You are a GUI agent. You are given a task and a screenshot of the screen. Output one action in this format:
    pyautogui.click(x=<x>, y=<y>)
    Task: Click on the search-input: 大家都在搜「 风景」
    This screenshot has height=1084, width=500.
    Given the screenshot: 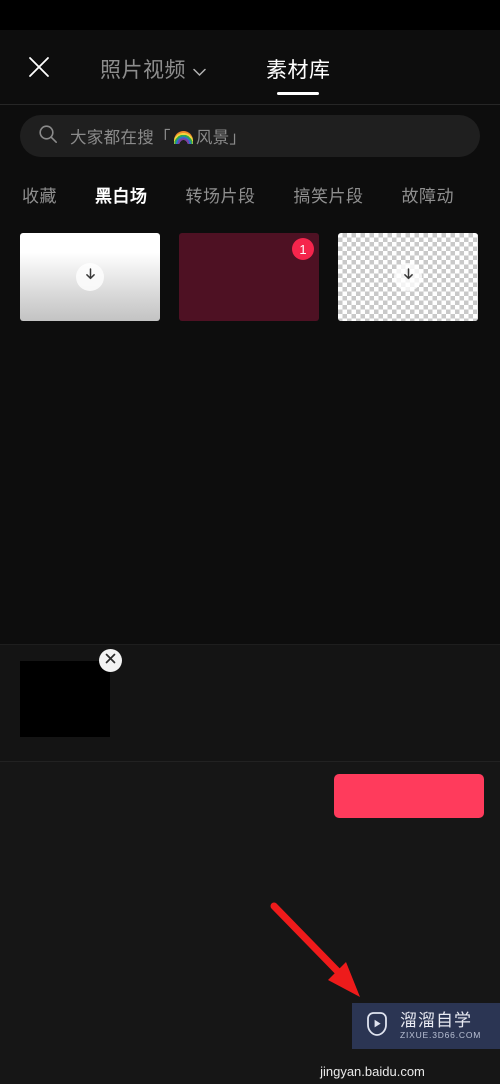 What is the action you would take?
    pyautogui.click(x=250, y=136)
    